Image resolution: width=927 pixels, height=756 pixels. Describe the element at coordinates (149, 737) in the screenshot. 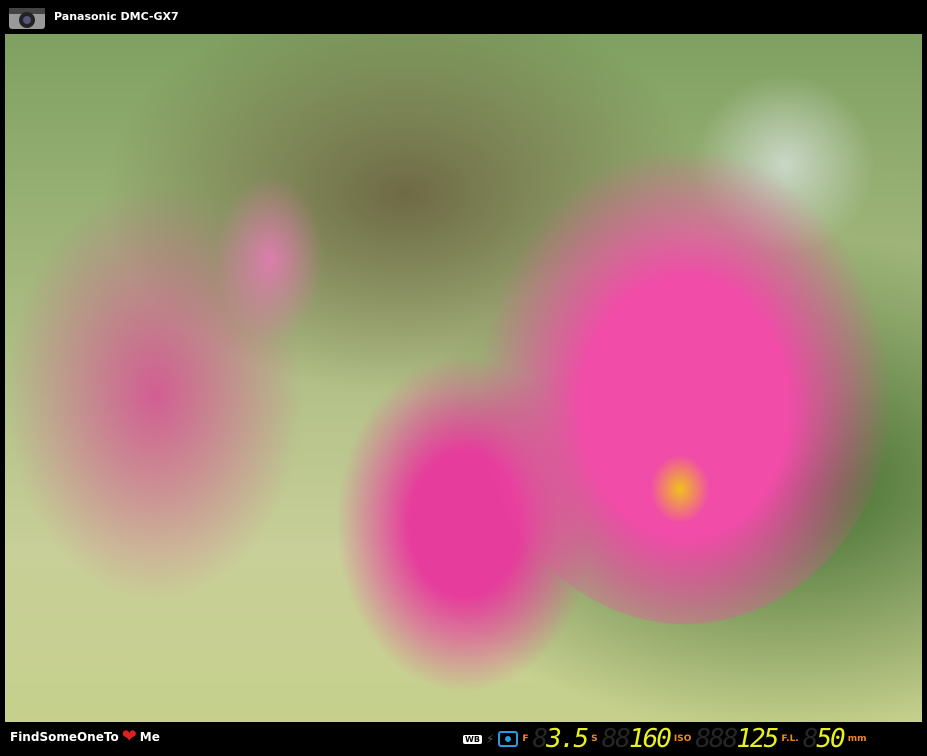

I see `brand-text-end: Me` at that location.